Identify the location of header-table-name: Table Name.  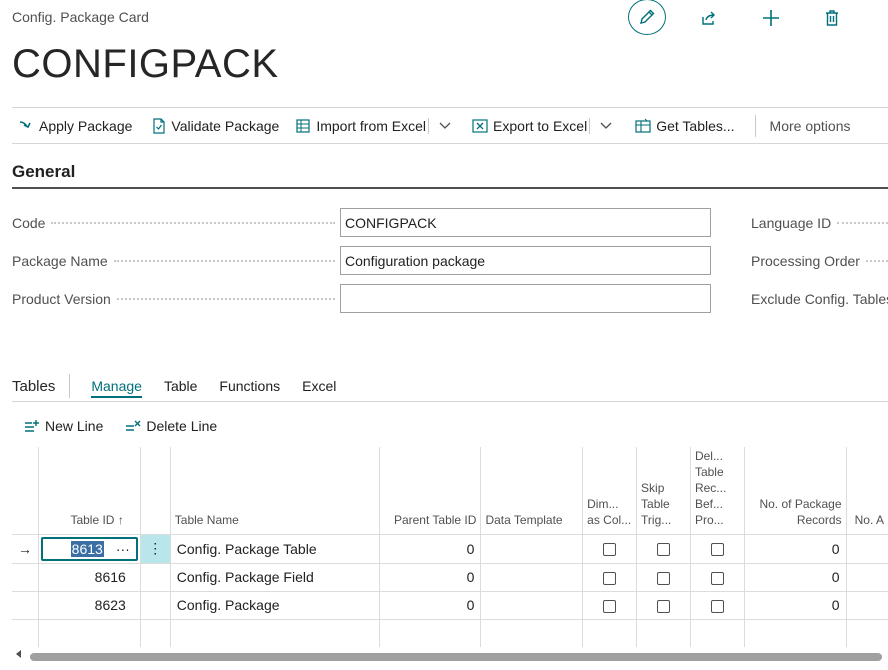
(274, 491).